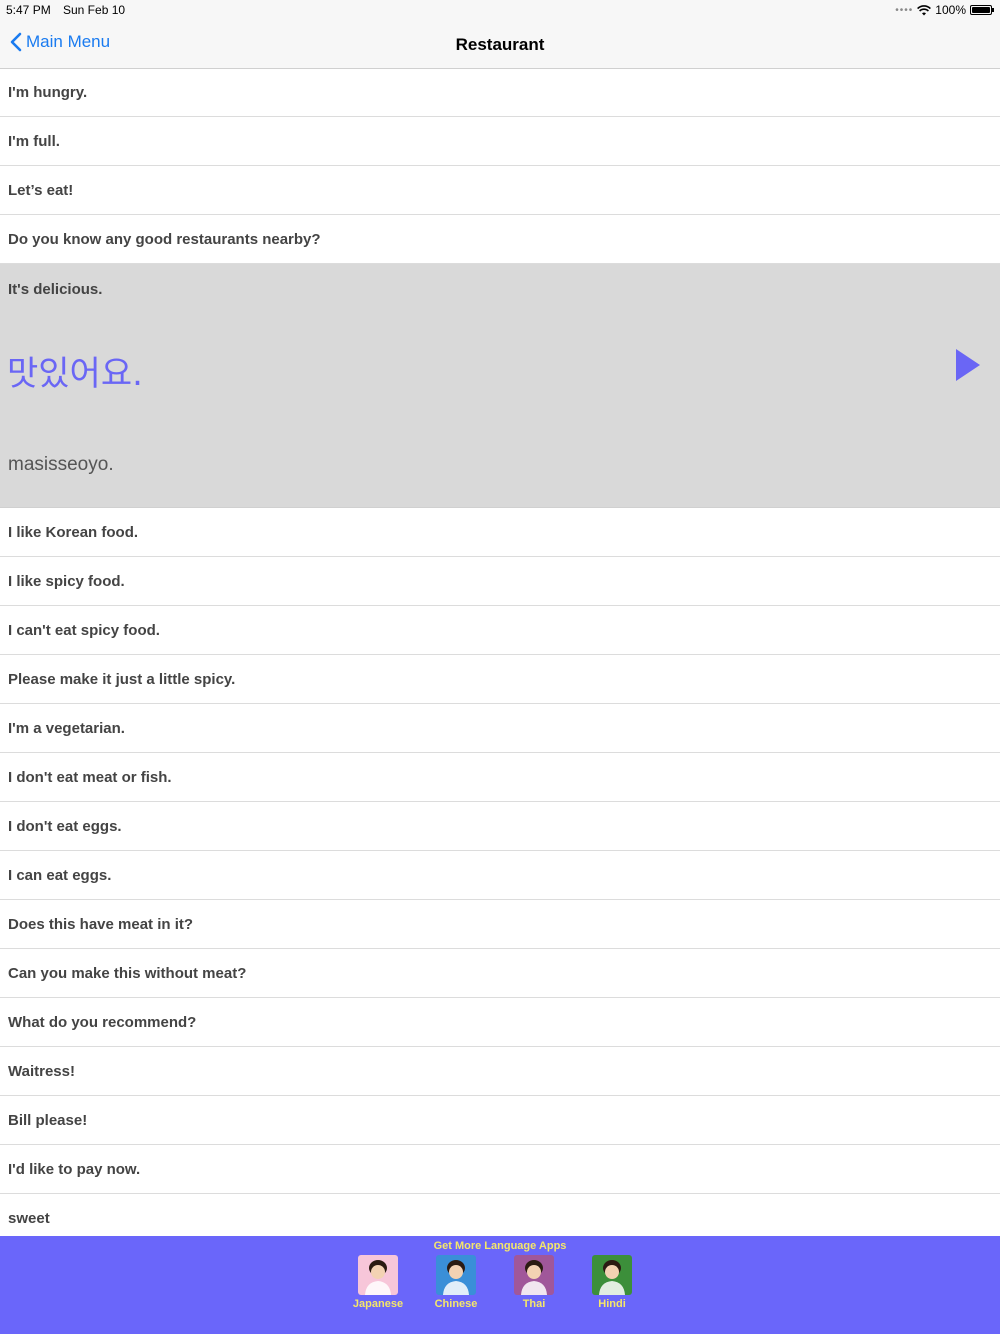 Image resolution: width=1000 pixels, height=1334 pixels. Describe the element at coordinates (66, 581) in the screenshot. I see `phrase-label: I like spicy food.` at that location.